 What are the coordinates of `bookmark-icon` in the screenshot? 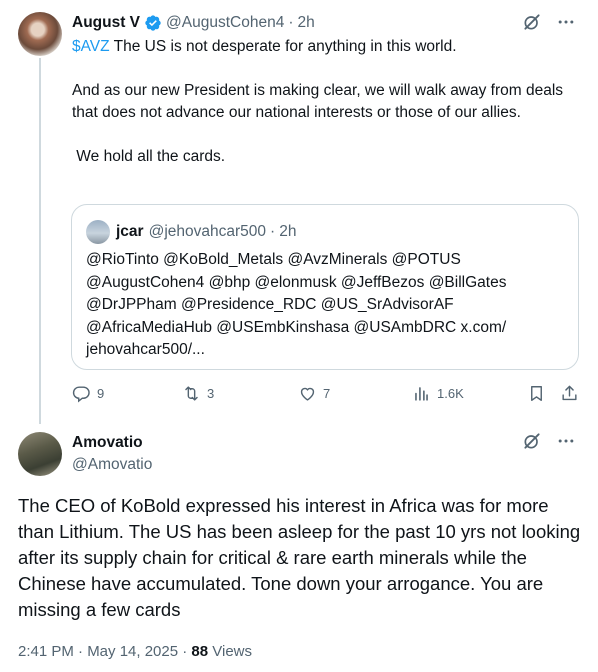 It's located at (536, 393).